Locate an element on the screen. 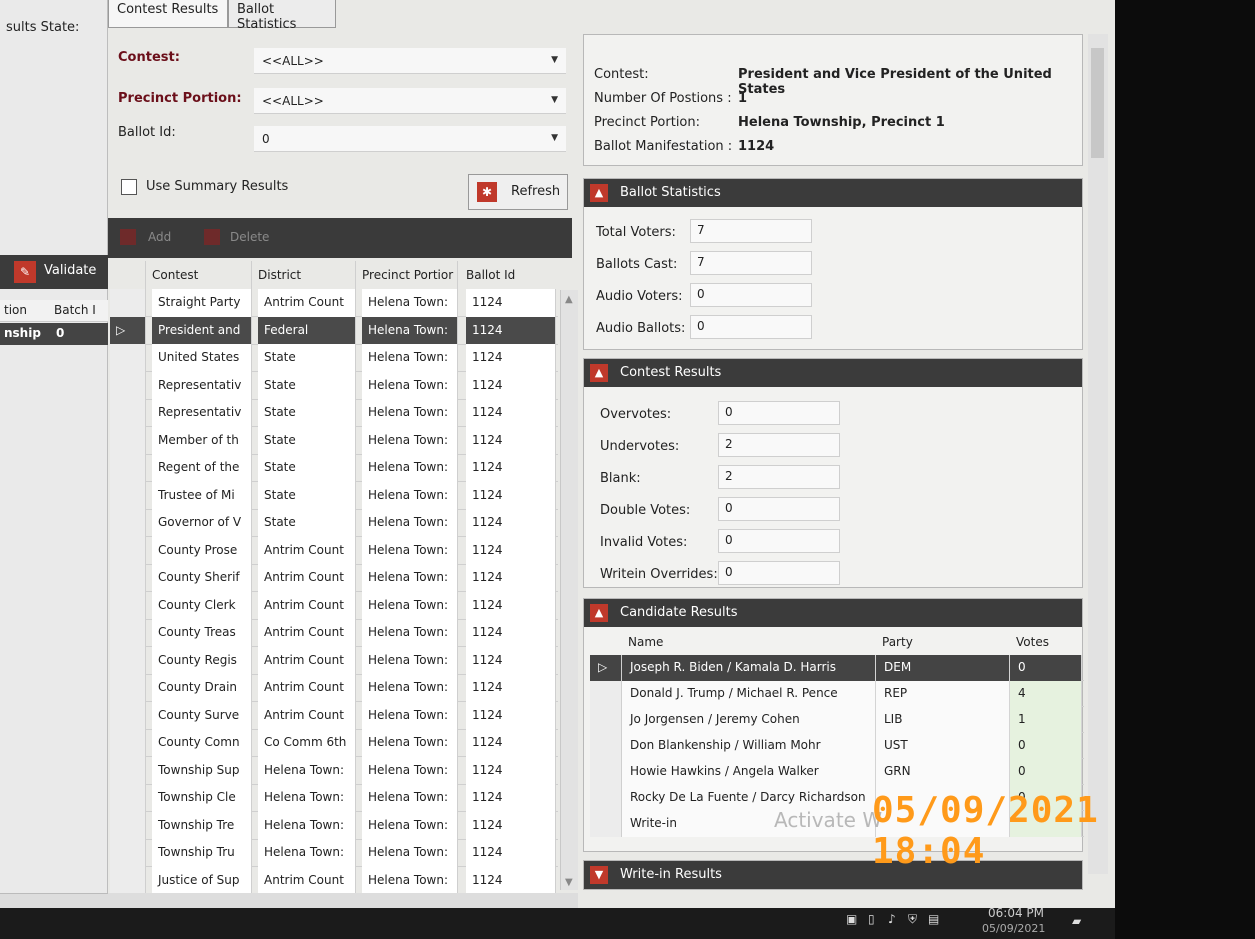  table-row: Township Tru Helena Town: Helena Town: 1124 is located at coordinates (334, 853).